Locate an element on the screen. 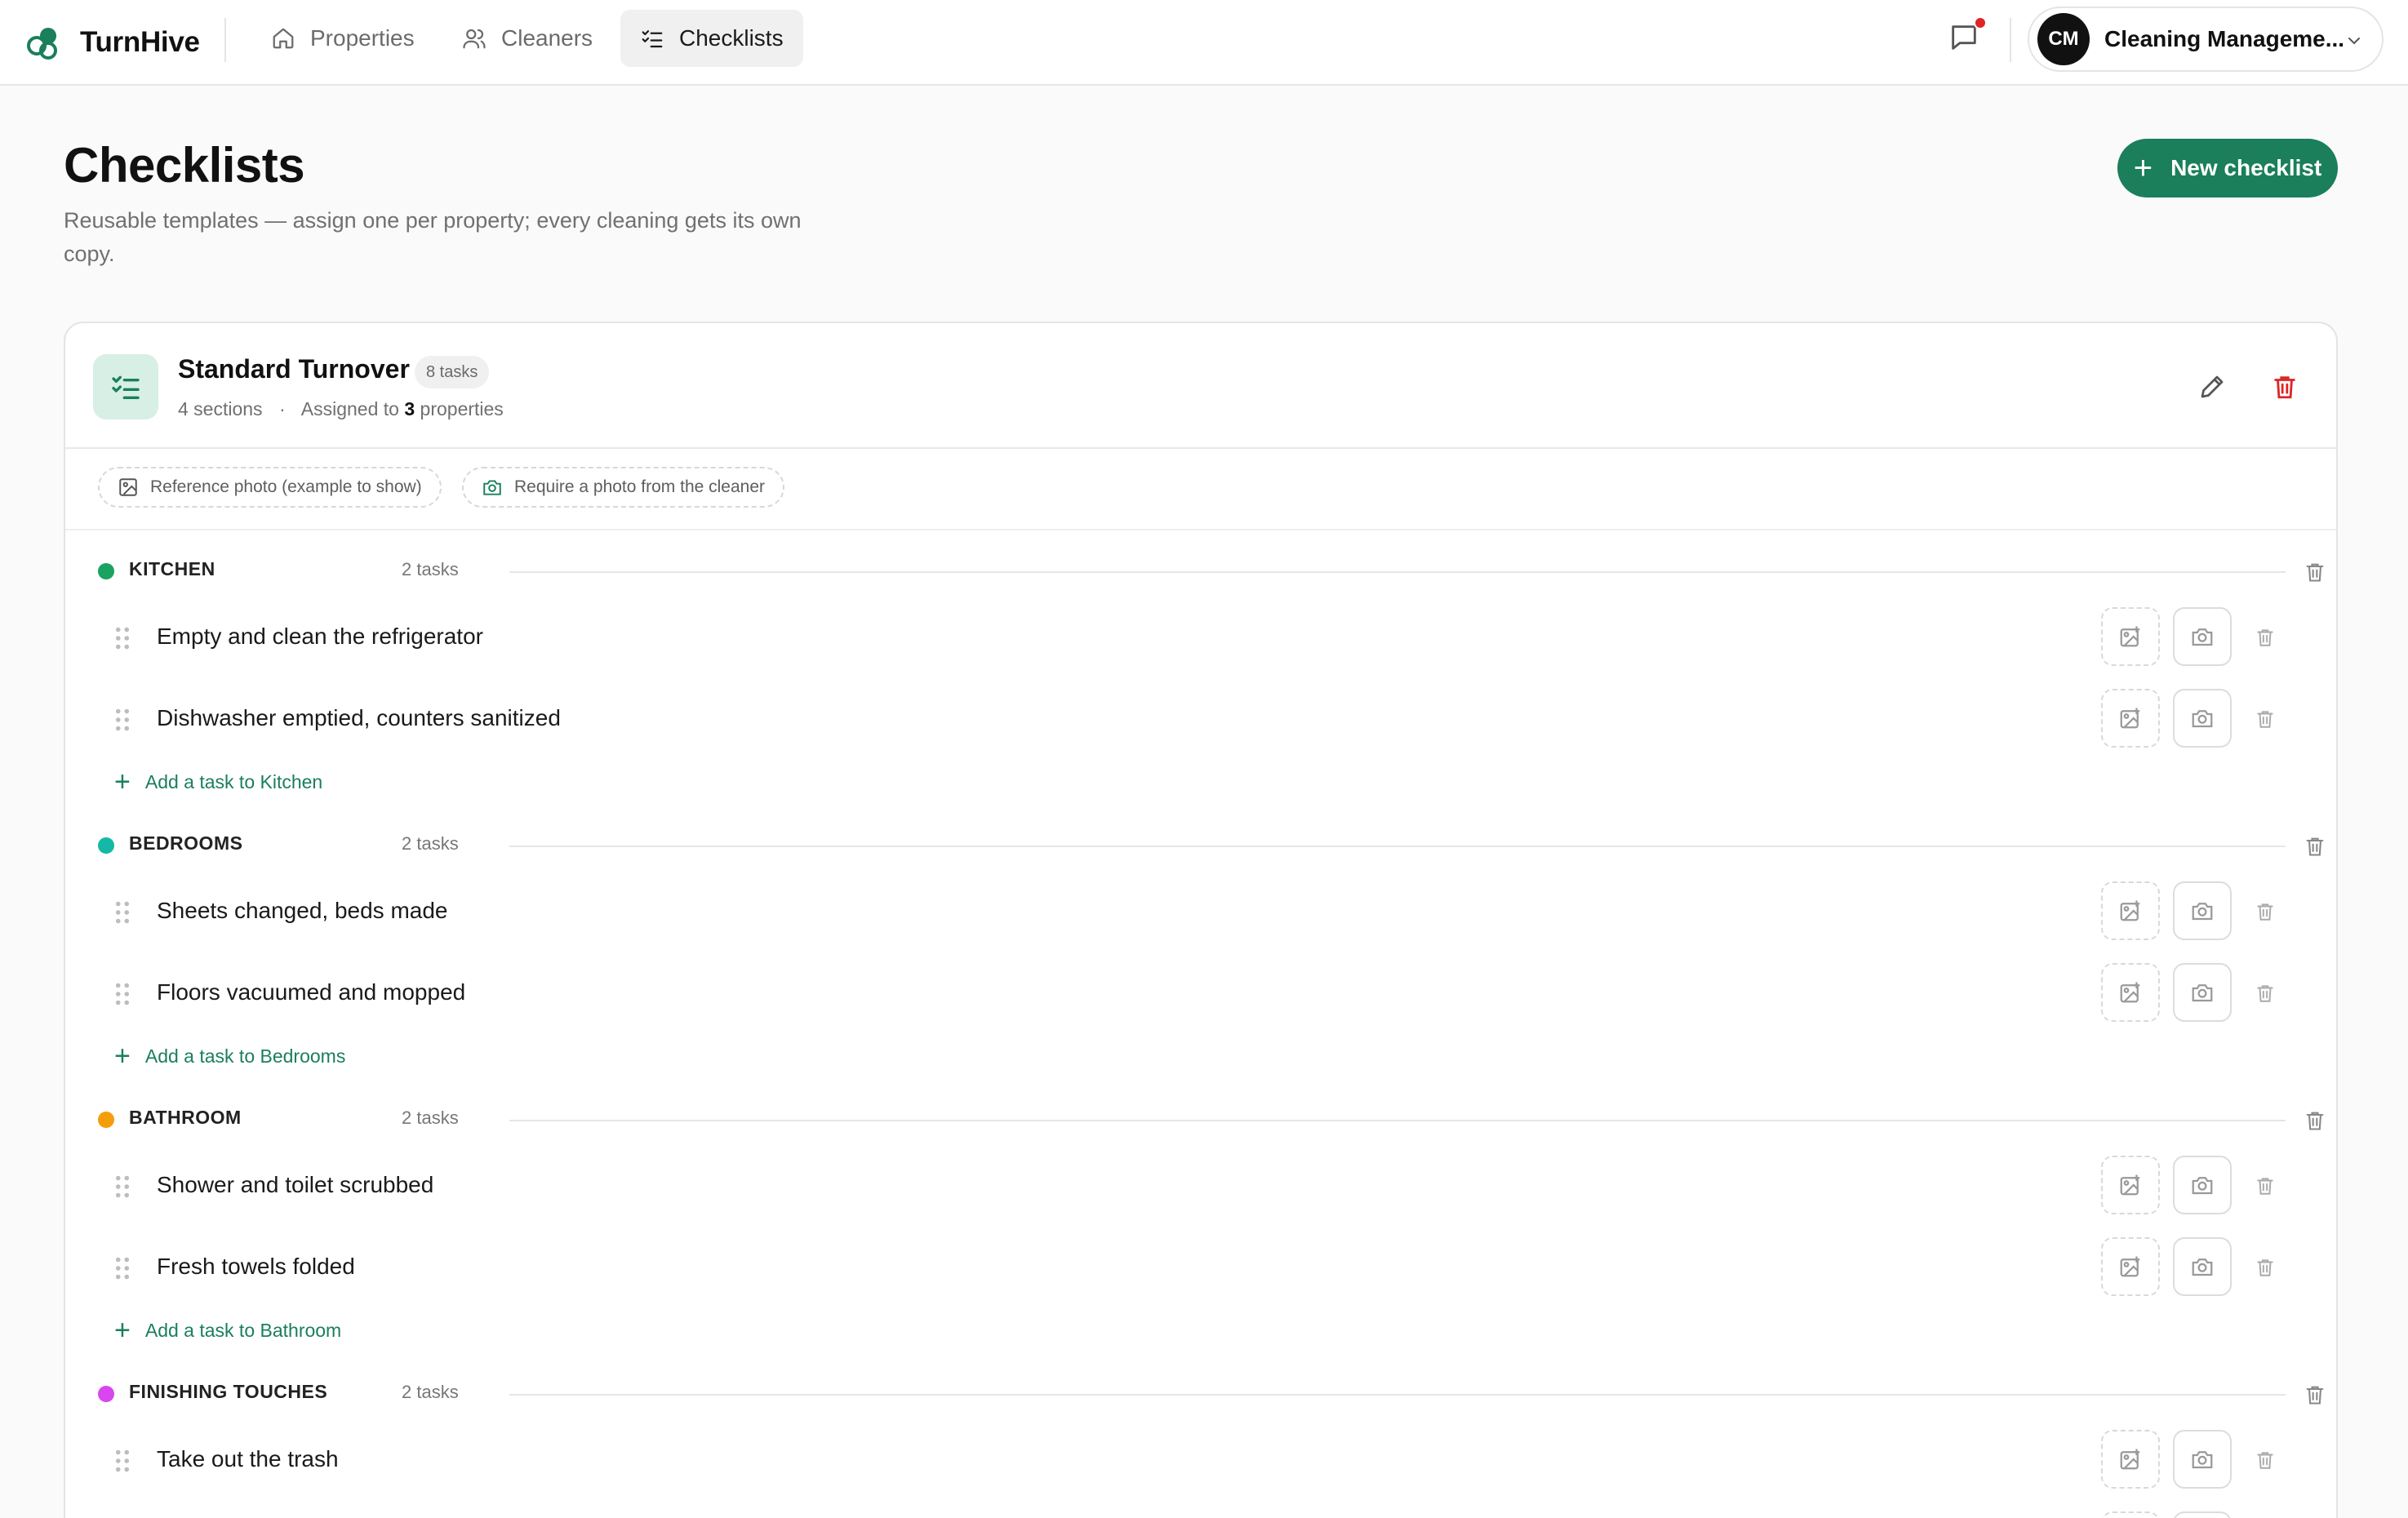 The width and height of the screenshot is (2408, 1518). task-row: Dishwasher emptied, counters sanitized is located at coordinates (1216, 718).